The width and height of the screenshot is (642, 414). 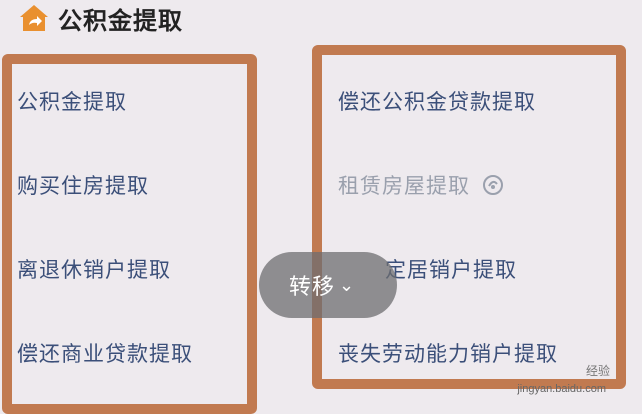 I want to click on home-icon, so click(x=34, y=18).